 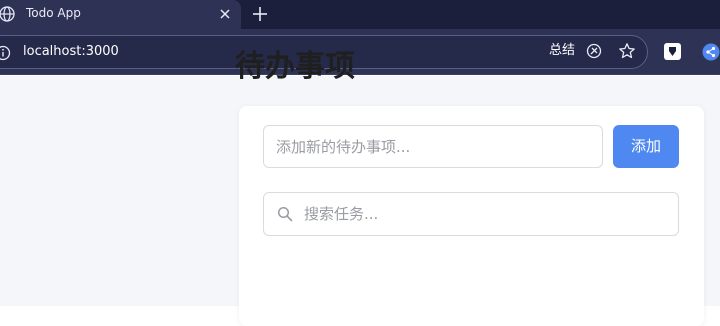 I want to click on ai-sparkle-icon, so click(x=594, y=51).